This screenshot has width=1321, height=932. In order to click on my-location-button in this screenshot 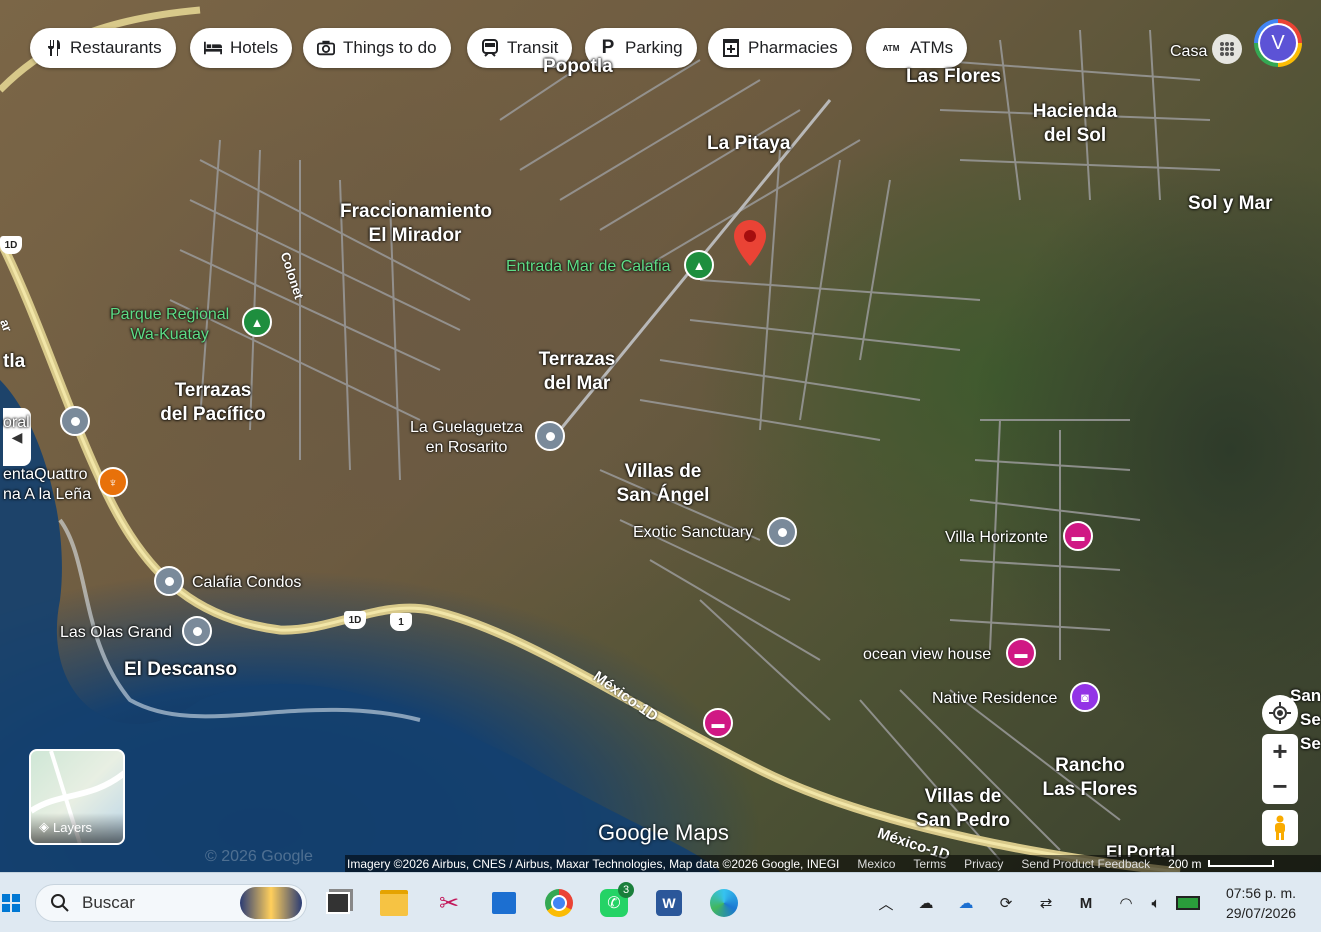, I will do `click(1280, 713)`.